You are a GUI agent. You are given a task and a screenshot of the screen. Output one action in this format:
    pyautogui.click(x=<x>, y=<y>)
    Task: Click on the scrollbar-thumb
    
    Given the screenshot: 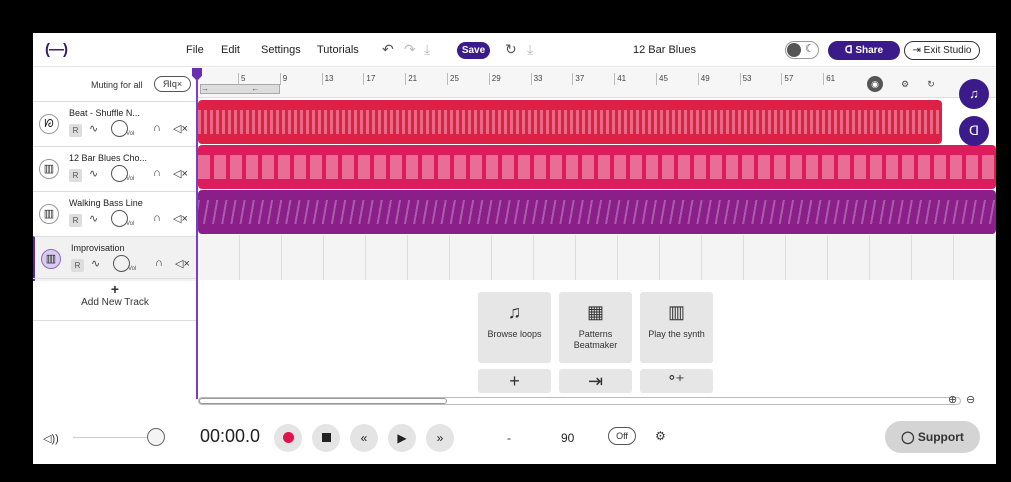 What is the action you would take?
    pyautogui.click(x=323, y=401)
    